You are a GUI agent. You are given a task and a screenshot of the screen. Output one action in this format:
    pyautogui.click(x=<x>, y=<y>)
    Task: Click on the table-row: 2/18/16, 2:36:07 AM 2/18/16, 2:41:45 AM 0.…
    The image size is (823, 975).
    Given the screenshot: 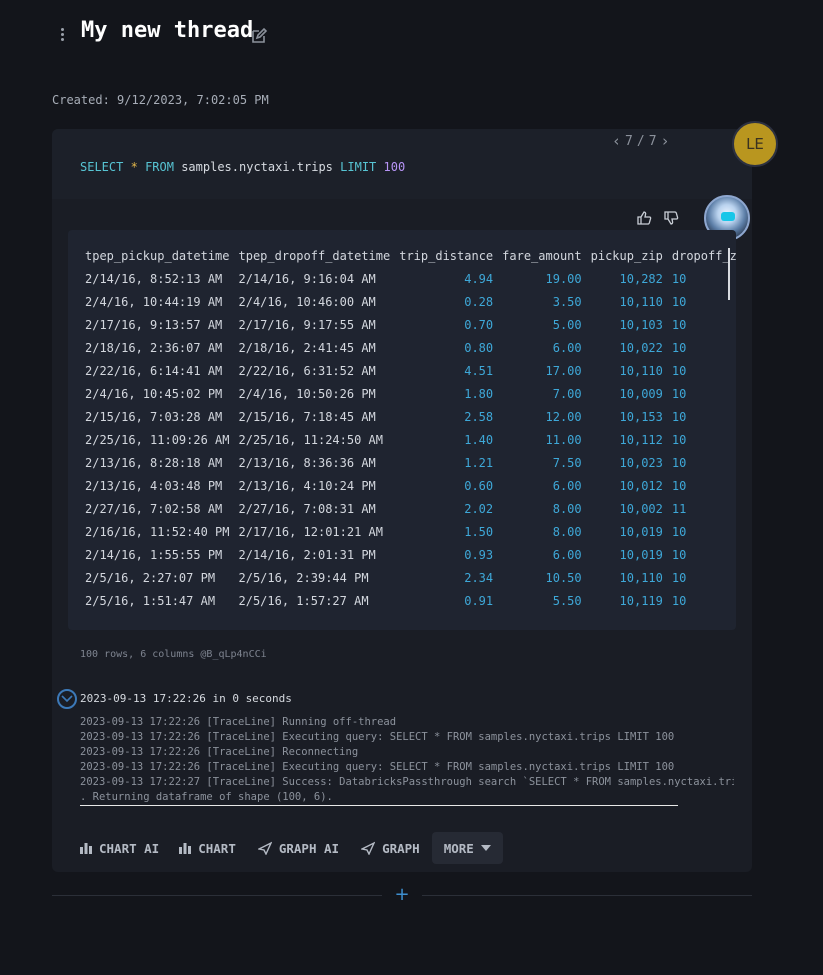 What is the action you would take?
    pyautogui.click(x=409, y=347)
    